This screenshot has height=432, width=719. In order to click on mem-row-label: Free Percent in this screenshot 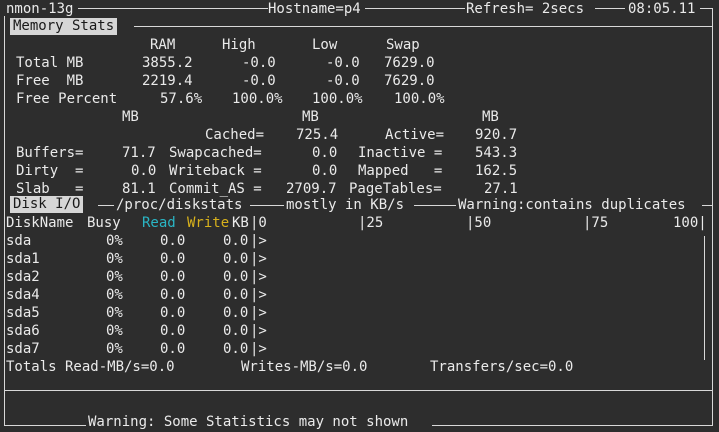, I will do `click(67, 99)`.